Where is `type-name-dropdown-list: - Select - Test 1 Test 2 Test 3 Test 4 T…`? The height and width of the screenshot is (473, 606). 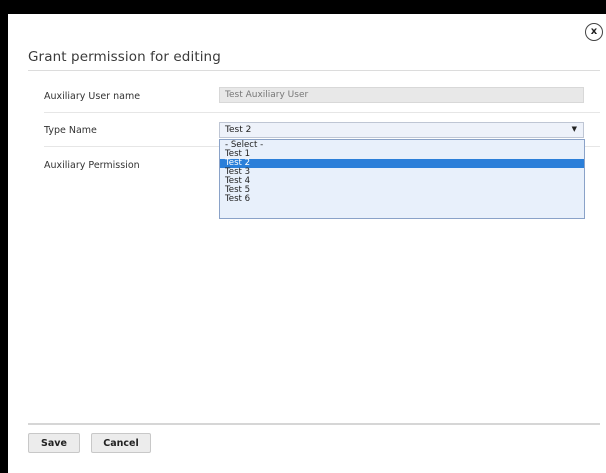 type-name-dropdown-list: - Select - Test 1 Test 2 Test 3 Test 4 T… is located at coordinates (402, 179).